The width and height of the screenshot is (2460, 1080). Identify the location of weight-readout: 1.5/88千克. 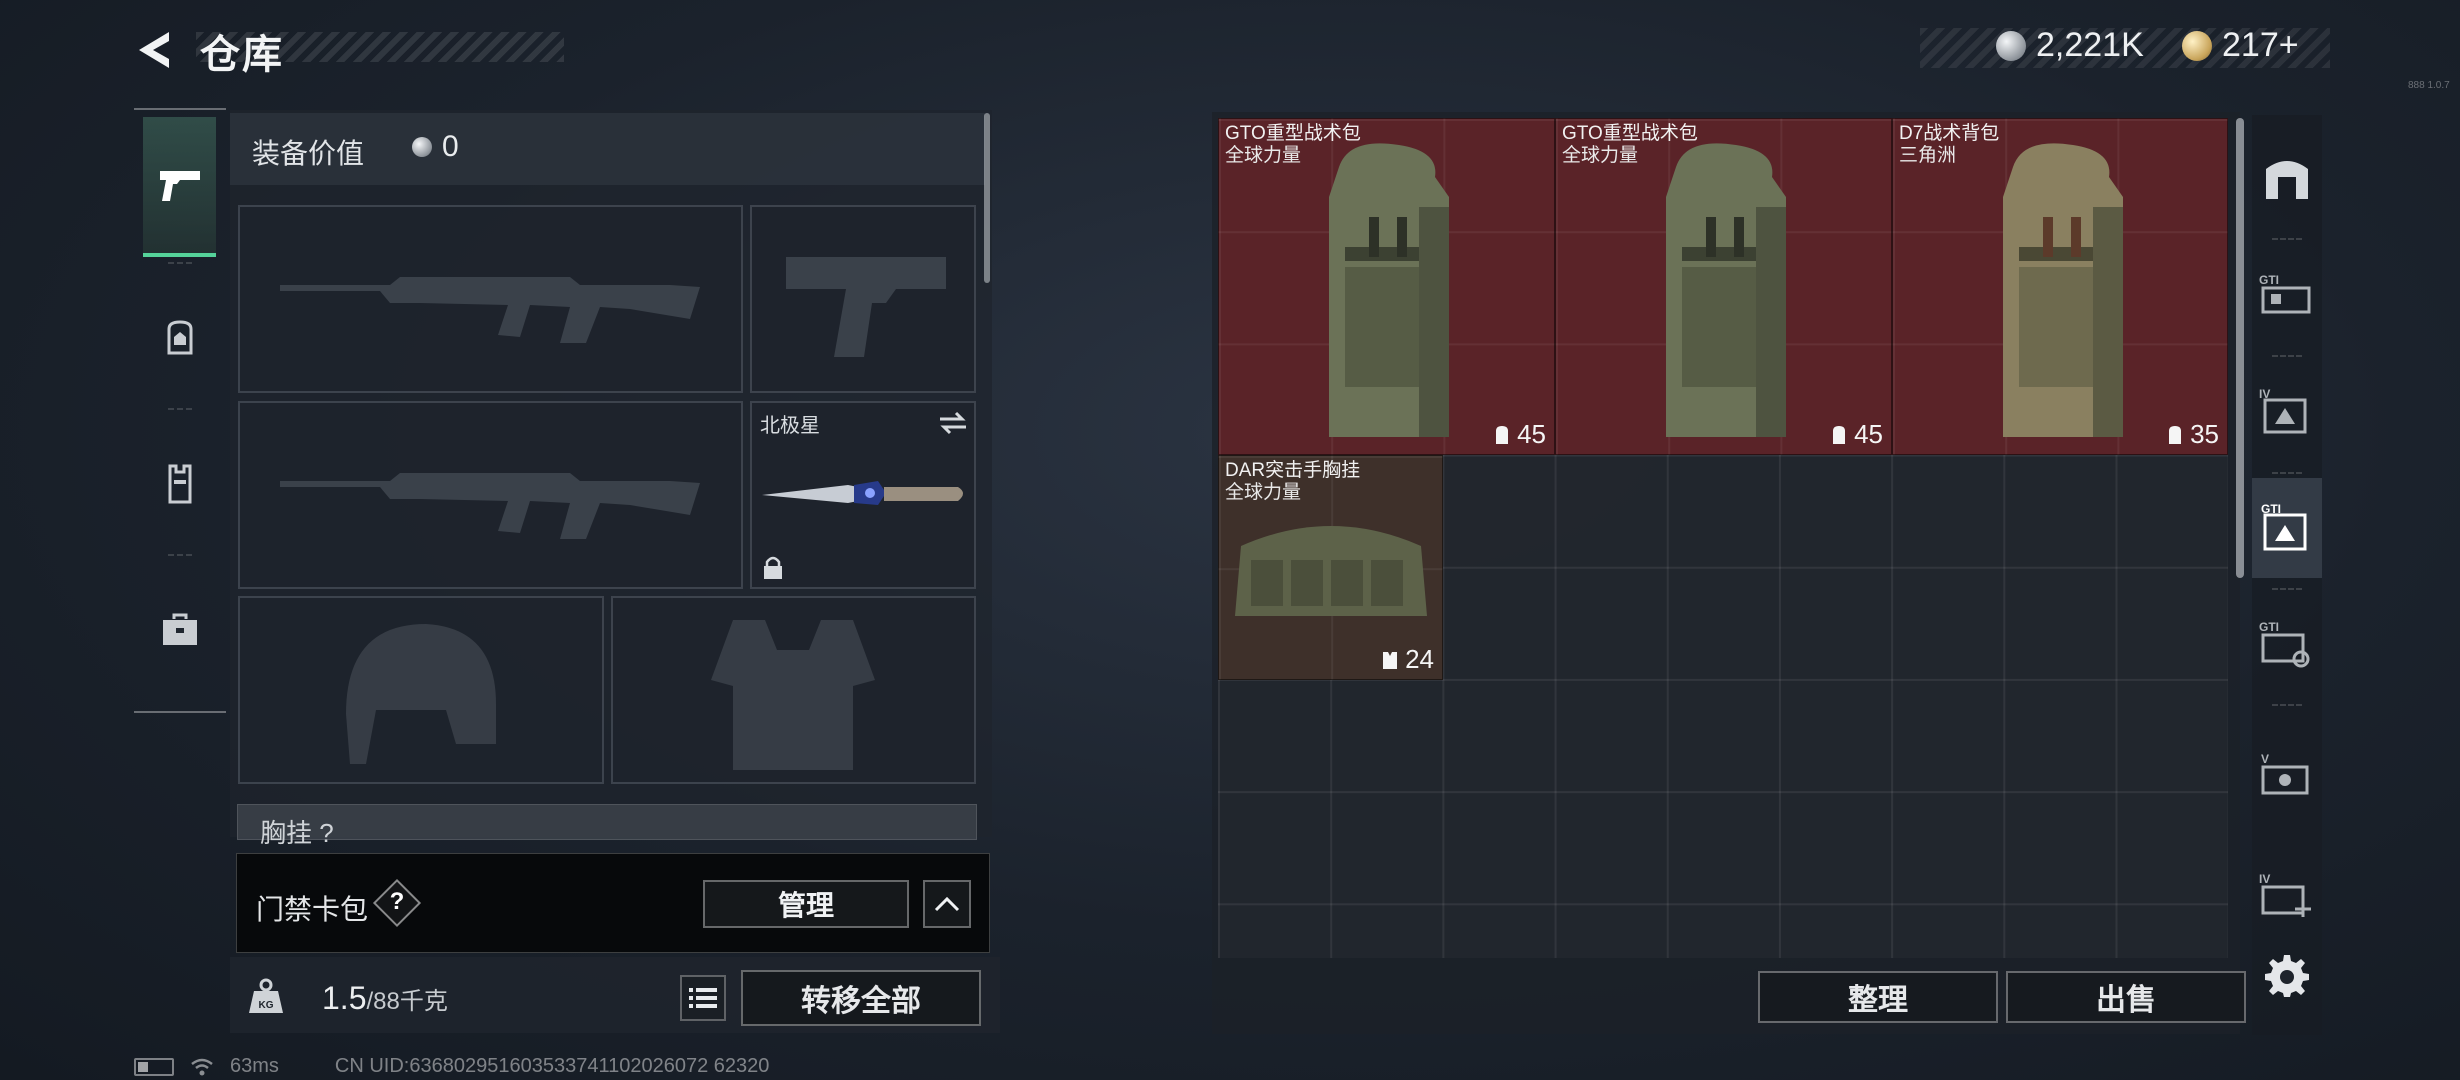
(385, 998).